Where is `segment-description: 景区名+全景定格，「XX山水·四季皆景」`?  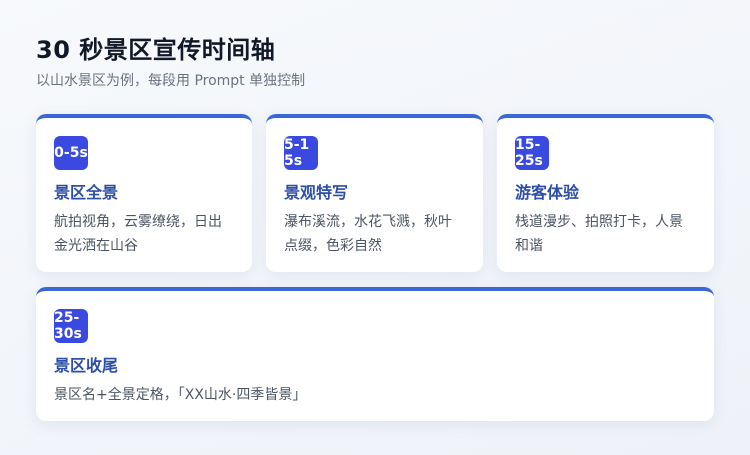
segment-description: 景区名+全景定格，「XX山水·四季皆景」 is located at coordinates (180, 395).